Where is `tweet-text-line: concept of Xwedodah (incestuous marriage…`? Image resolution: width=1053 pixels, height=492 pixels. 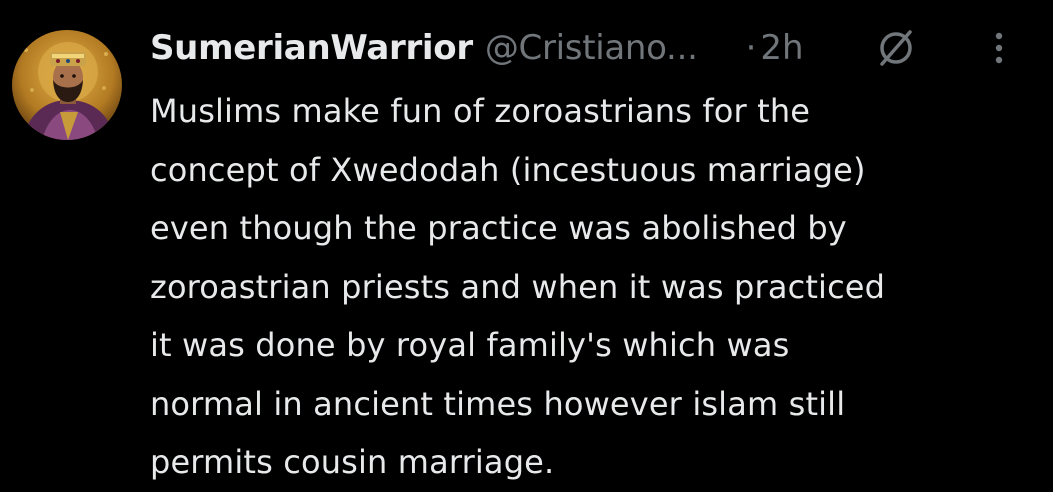 tweet-text-line: concept of Xwedodah (incestuous marriage… is located at coordinates (508, 169).